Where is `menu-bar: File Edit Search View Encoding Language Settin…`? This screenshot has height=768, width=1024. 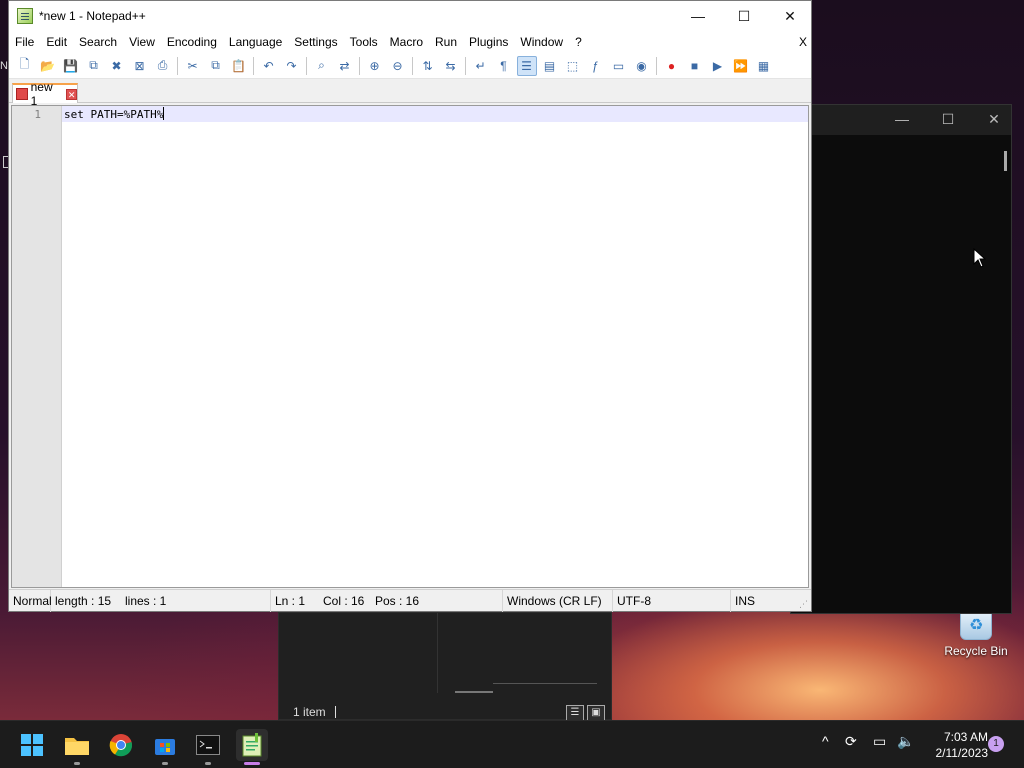 menu-bar: File Edit Search View Encoding Language Settin… is located at coordinates (410, 42).